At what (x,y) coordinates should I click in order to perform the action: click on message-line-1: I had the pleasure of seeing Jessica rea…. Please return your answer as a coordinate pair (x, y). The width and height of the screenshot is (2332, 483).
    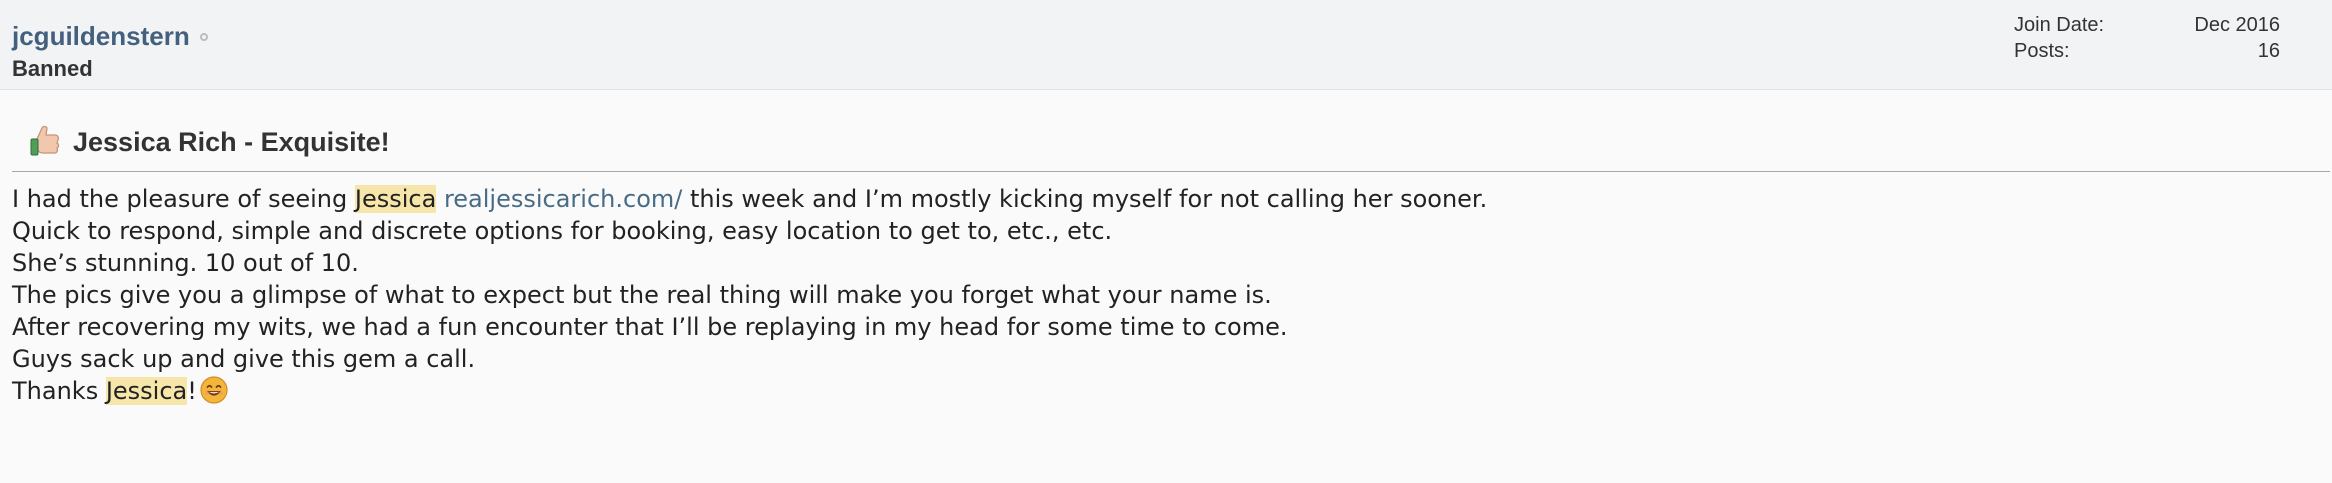
    Looking at the image, I should click on (1142, 199).